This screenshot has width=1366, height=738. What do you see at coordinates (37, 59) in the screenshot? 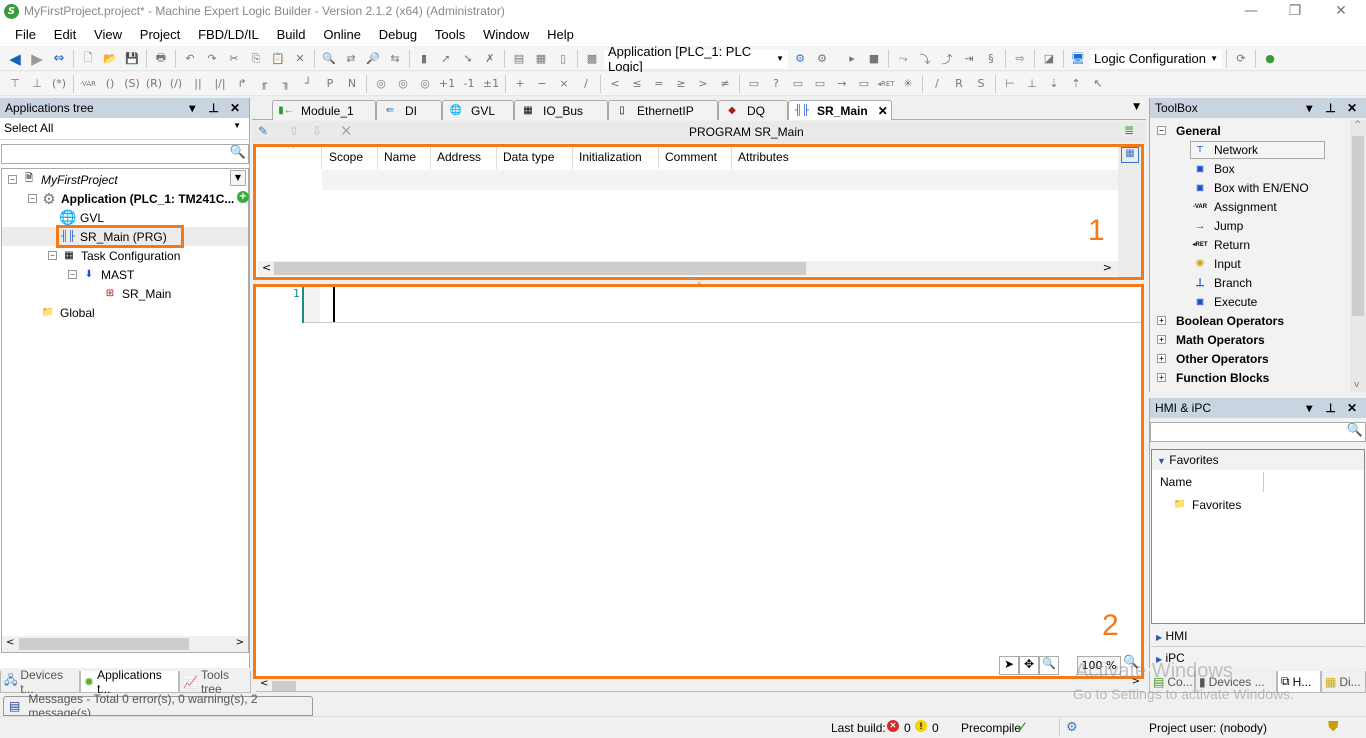
I see `forward-icon: ▶` at bounding box center [37, 59].